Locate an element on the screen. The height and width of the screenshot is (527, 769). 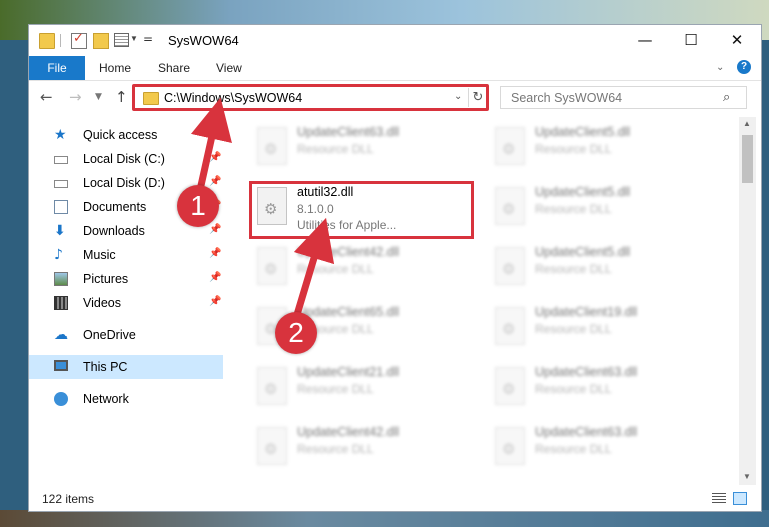
sidebar-item-quick-access: ★ Quick access is located at coordinates (126, 135).